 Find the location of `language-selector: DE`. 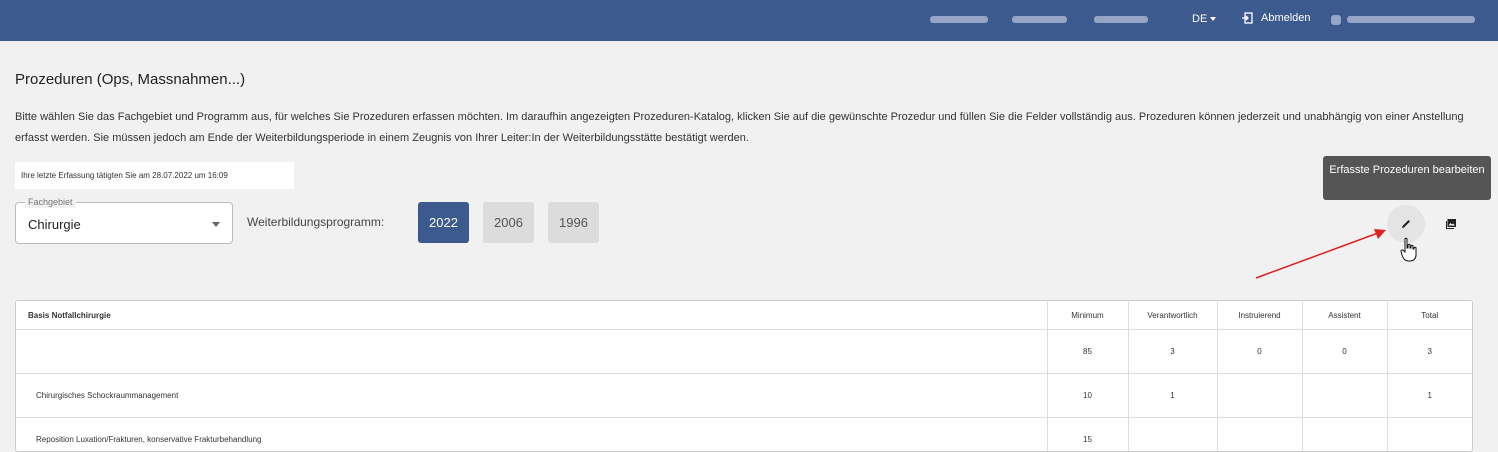

language-selector: DE is located at coordinates (1204, 19).